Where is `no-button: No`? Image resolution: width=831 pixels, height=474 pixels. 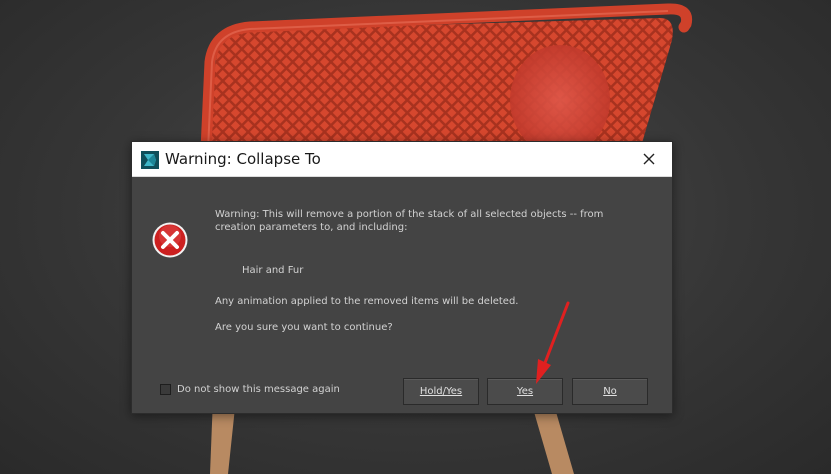 no-button: No is located at coordinates (610, 391).